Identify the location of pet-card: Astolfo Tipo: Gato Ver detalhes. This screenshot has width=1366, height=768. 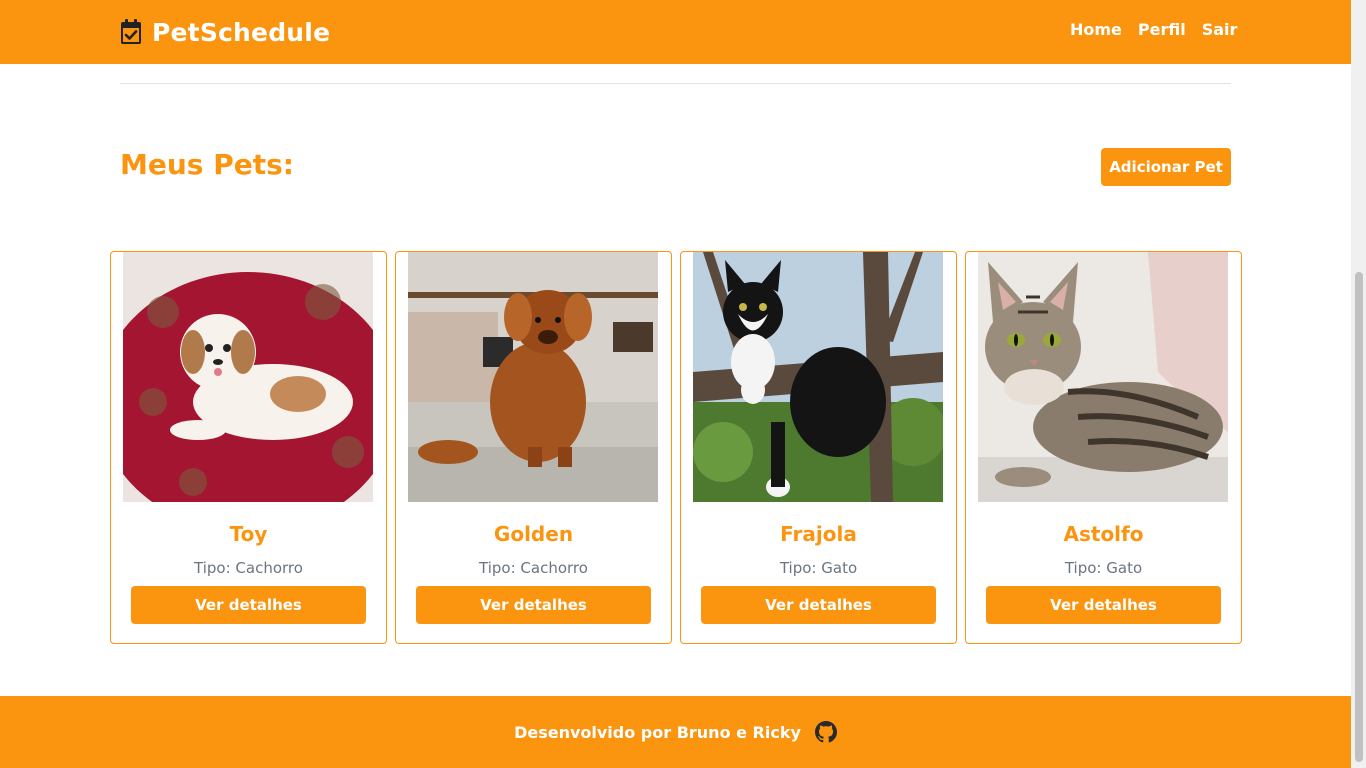
(1103, 447).